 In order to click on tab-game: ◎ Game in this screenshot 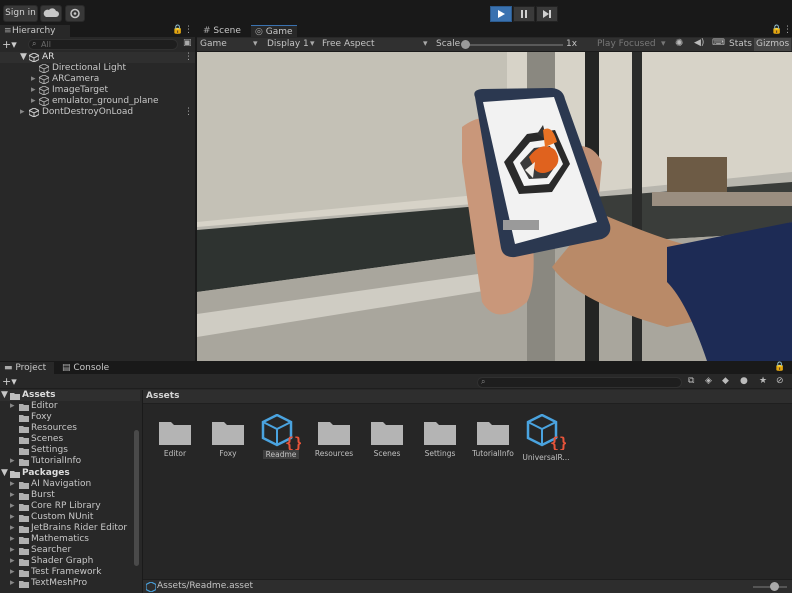, I will do `click(274, 31)`.